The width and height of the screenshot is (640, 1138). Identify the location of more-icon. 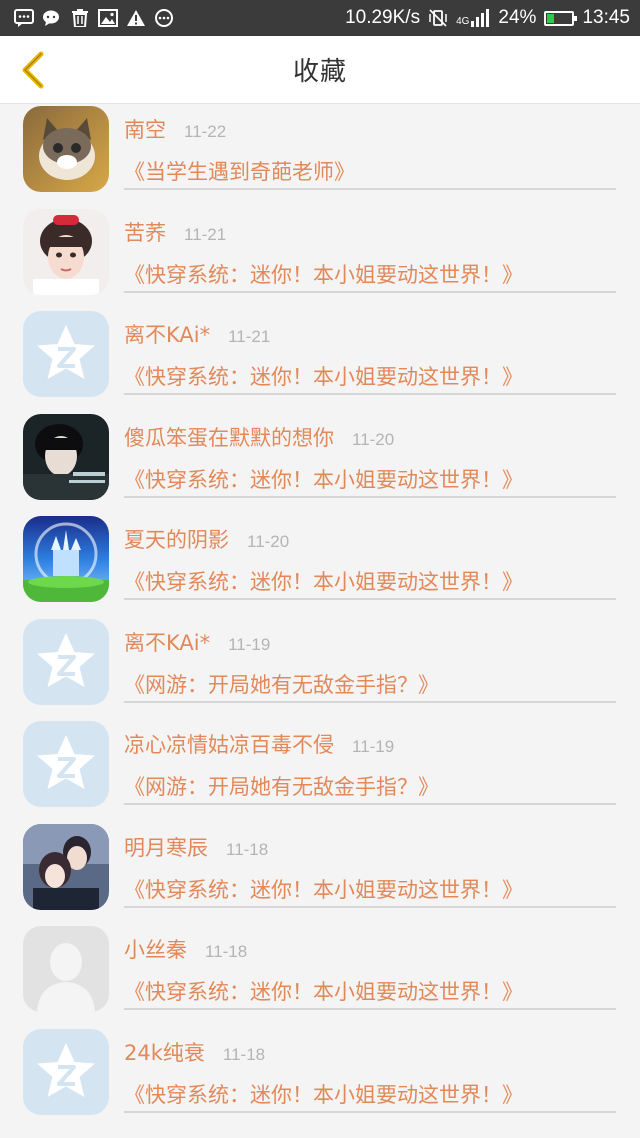
(164, 18).